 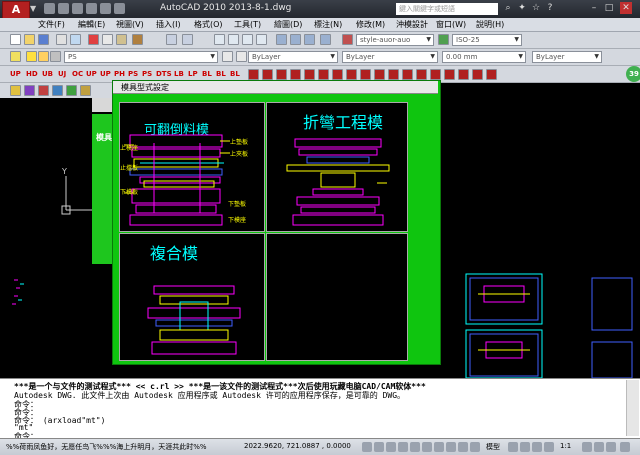 What do you see at coordinates (536, 8) in the screenshot?
I see `favorites-icon: ☆` at bounding box center [536, 8].